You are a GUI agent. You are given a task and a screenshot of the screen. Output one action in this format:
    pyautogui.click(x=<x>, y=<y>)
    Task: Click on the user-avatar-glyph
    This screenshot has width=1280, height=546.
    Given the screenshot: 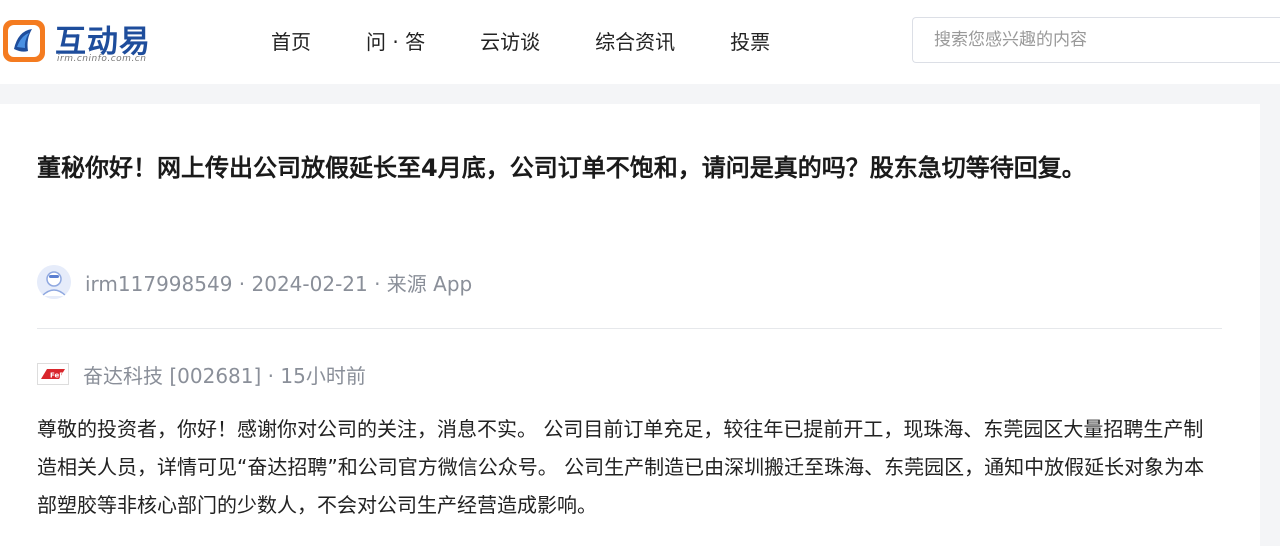 What is the action you would take?
    pyautogui.click(x=54, y=282)
    